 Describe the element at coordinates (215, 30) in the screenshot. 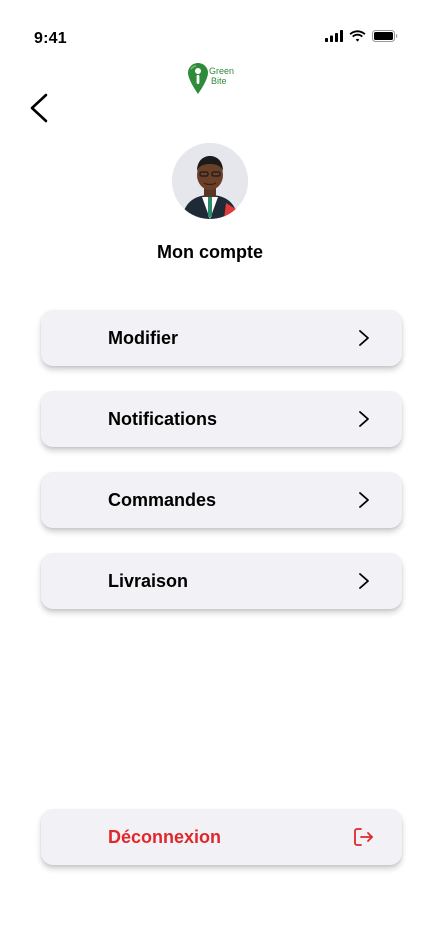

I see `status-bar: 9:41` at that location.